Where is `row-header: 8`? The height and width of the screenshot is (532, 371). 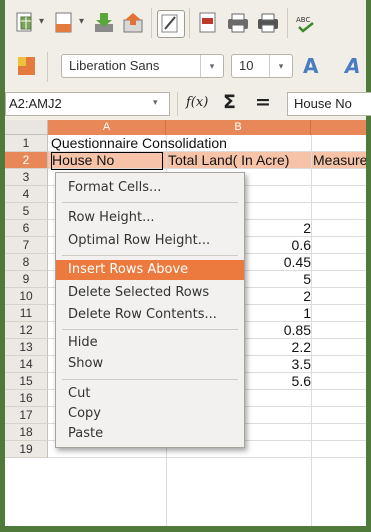
row-header: 8 is located at coordinates (26, 262).